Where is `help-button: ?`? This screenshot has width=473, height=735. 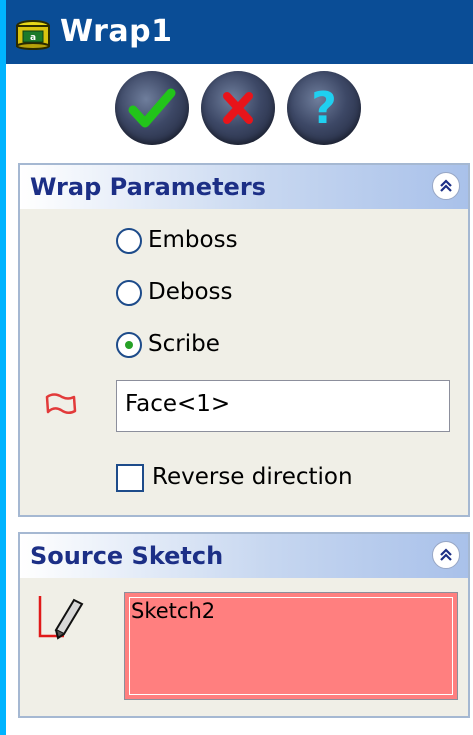
help-button: ? is located at coordinates (324, 108).